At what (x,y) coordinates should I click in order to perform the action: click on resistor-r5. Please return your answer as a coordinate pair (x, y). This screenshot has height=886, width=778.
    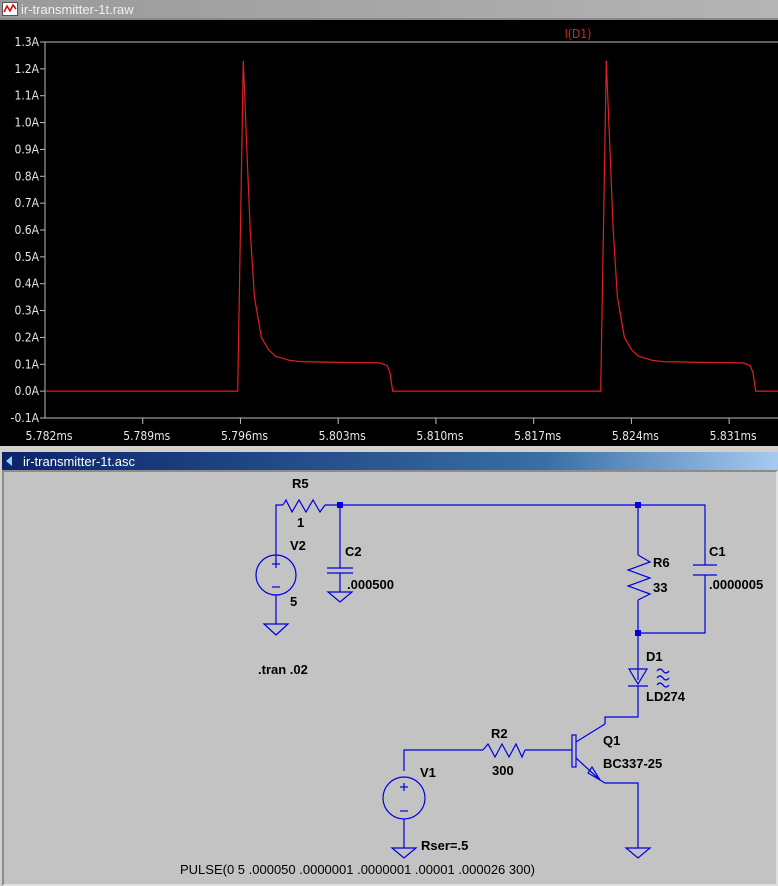
    Looking at the image, I should click on (304, 506).